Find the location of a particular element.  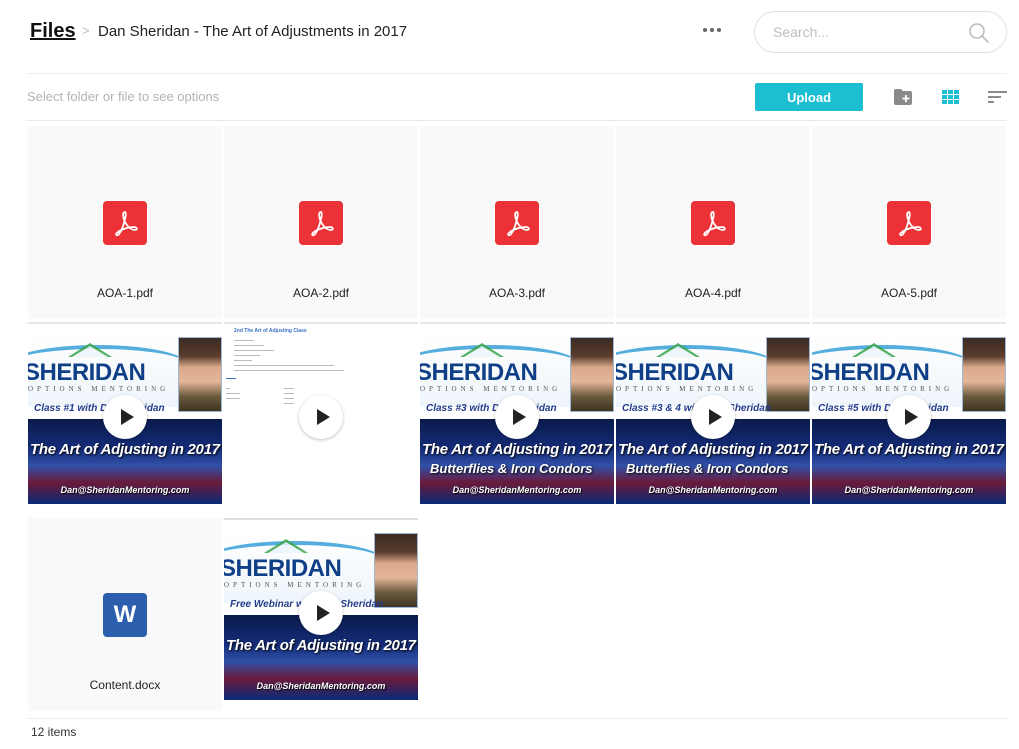

breadcrumb-root-files: Files is located at coordinates (53, 31).